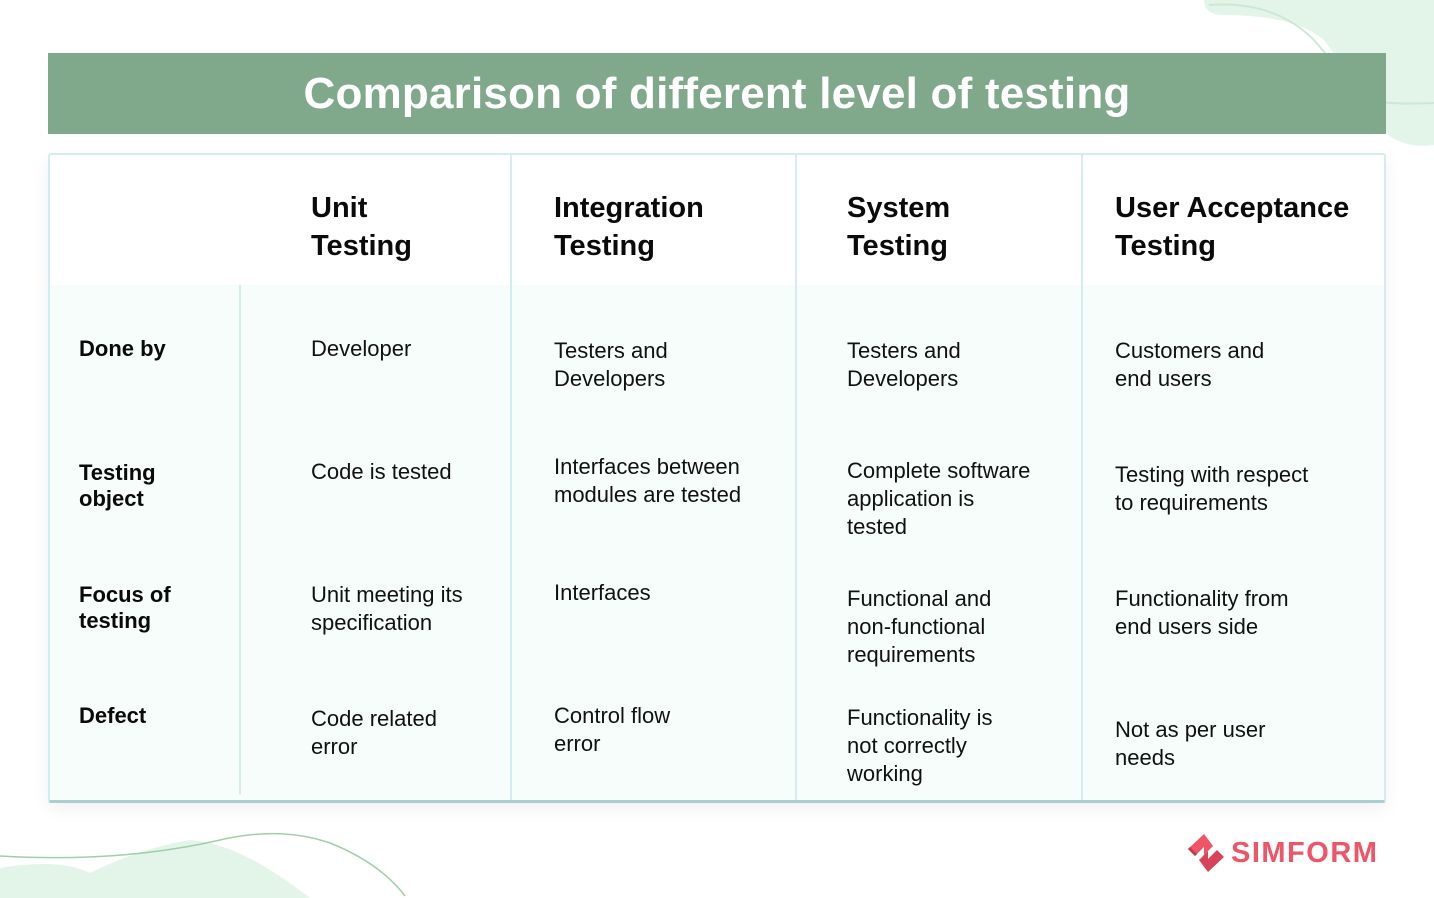 The width and height of the screenshot is (1434, 898). I want to click on table-cell: Interfaces, so click(602, 592).